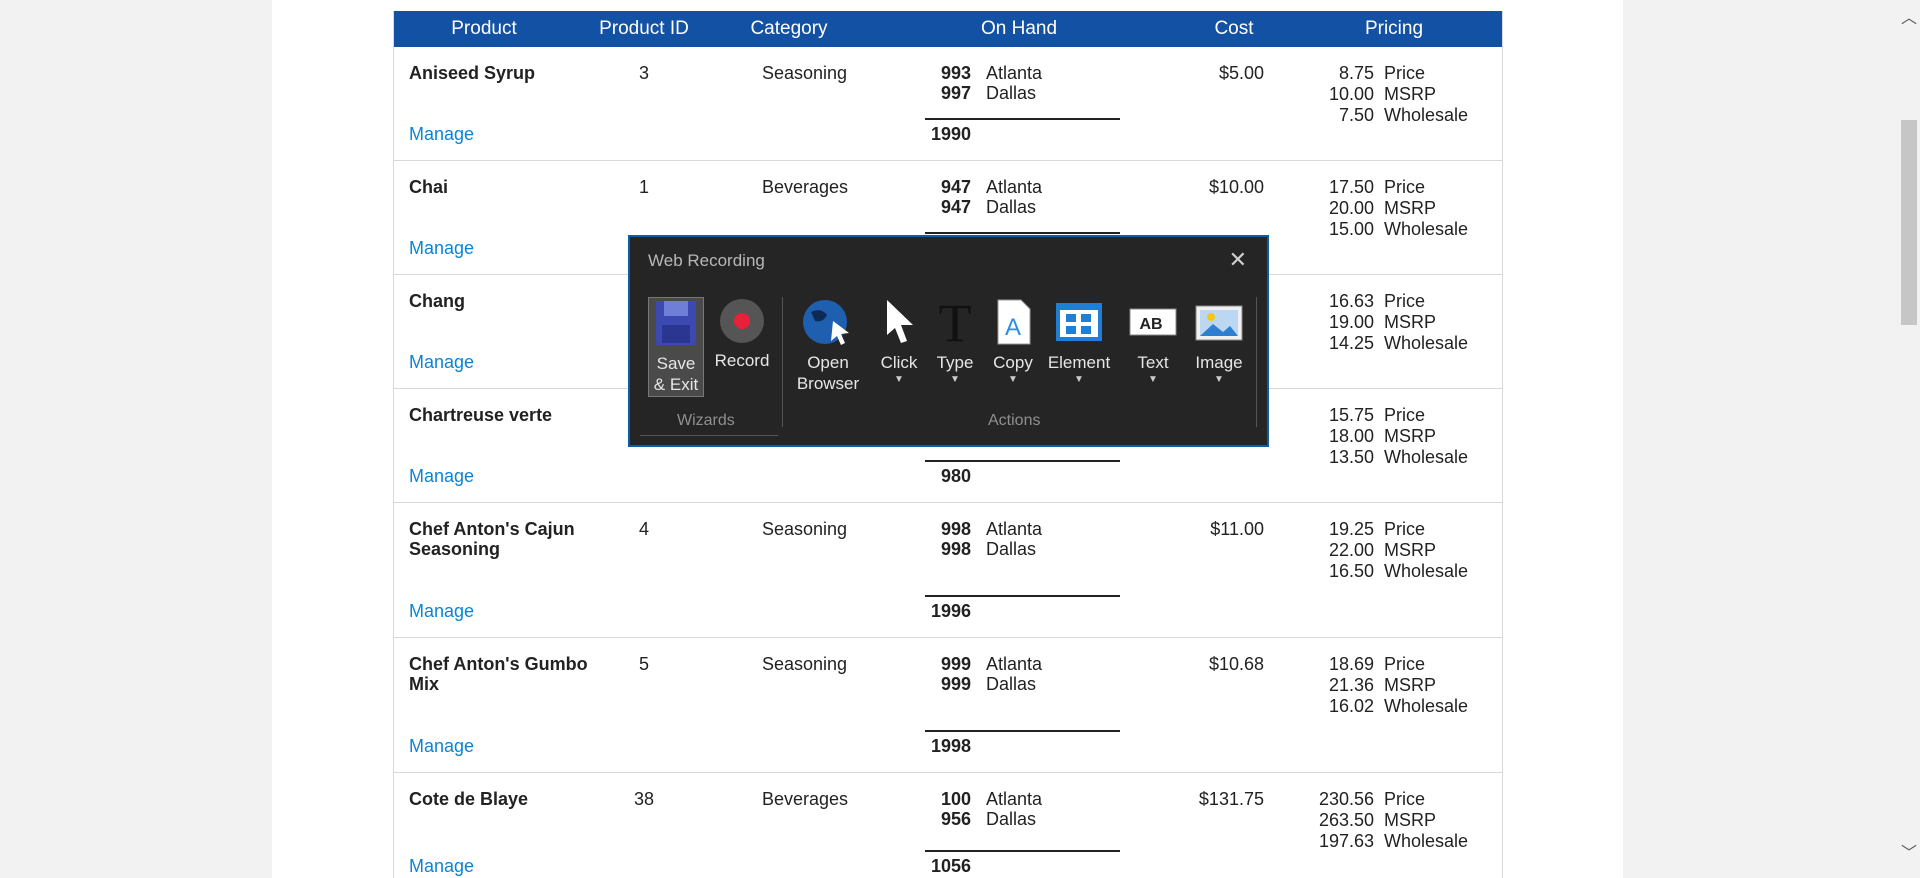  Describe the element at coordinates (1351, 706) in the screenshot. I see `price-value: 16.02` at that location.